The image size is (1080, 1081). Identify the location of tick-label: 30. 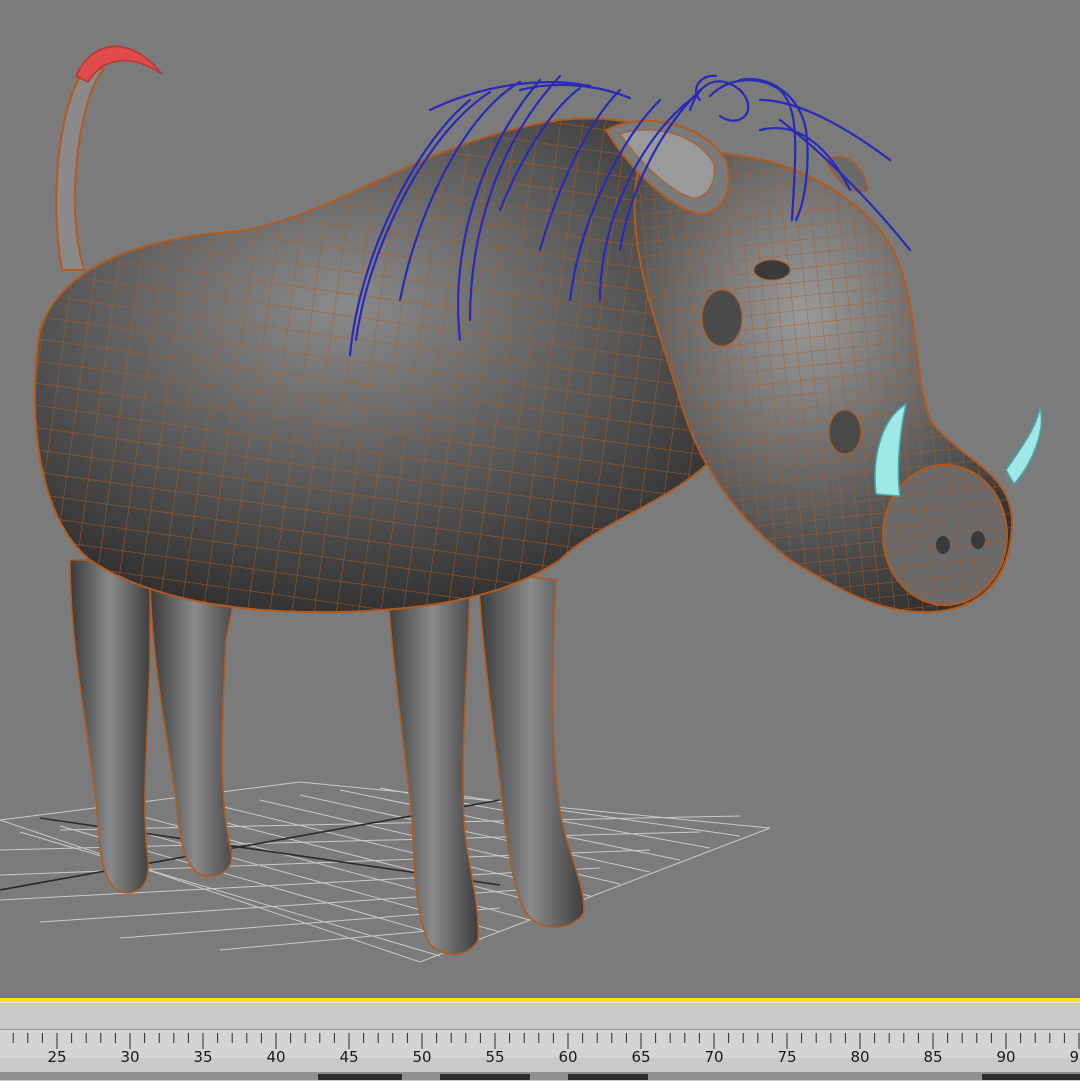
(130, 1057).